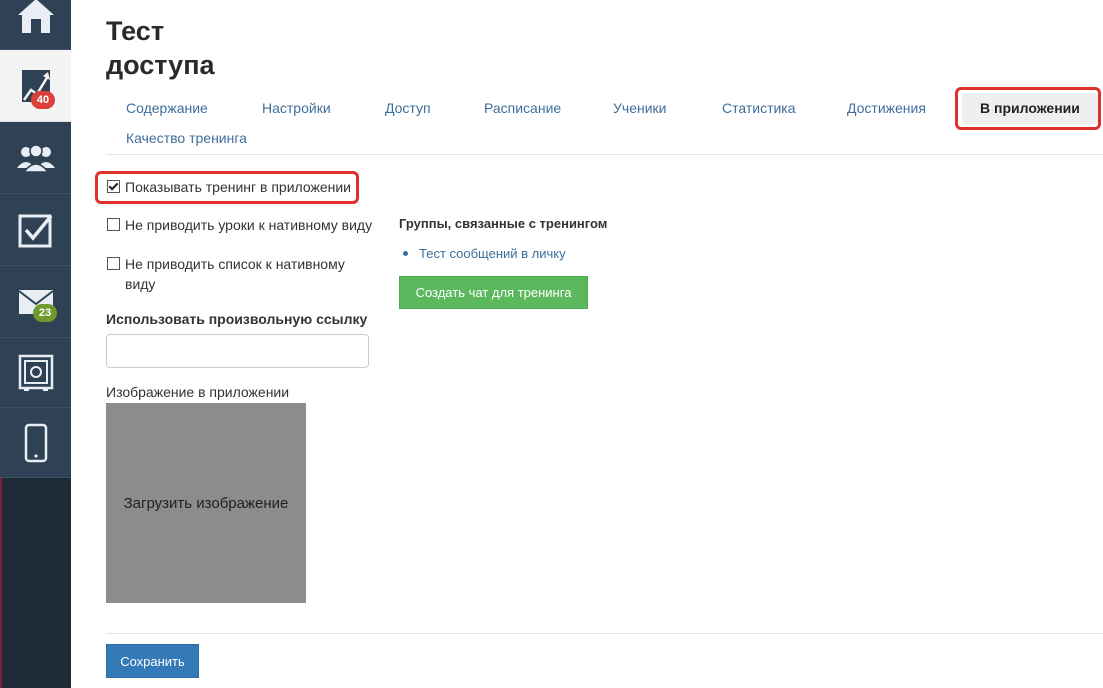 The height and width of the screenshot is (688, 1103). I want to click on app-image-label: Изображение в приложении, so click(198, 392).